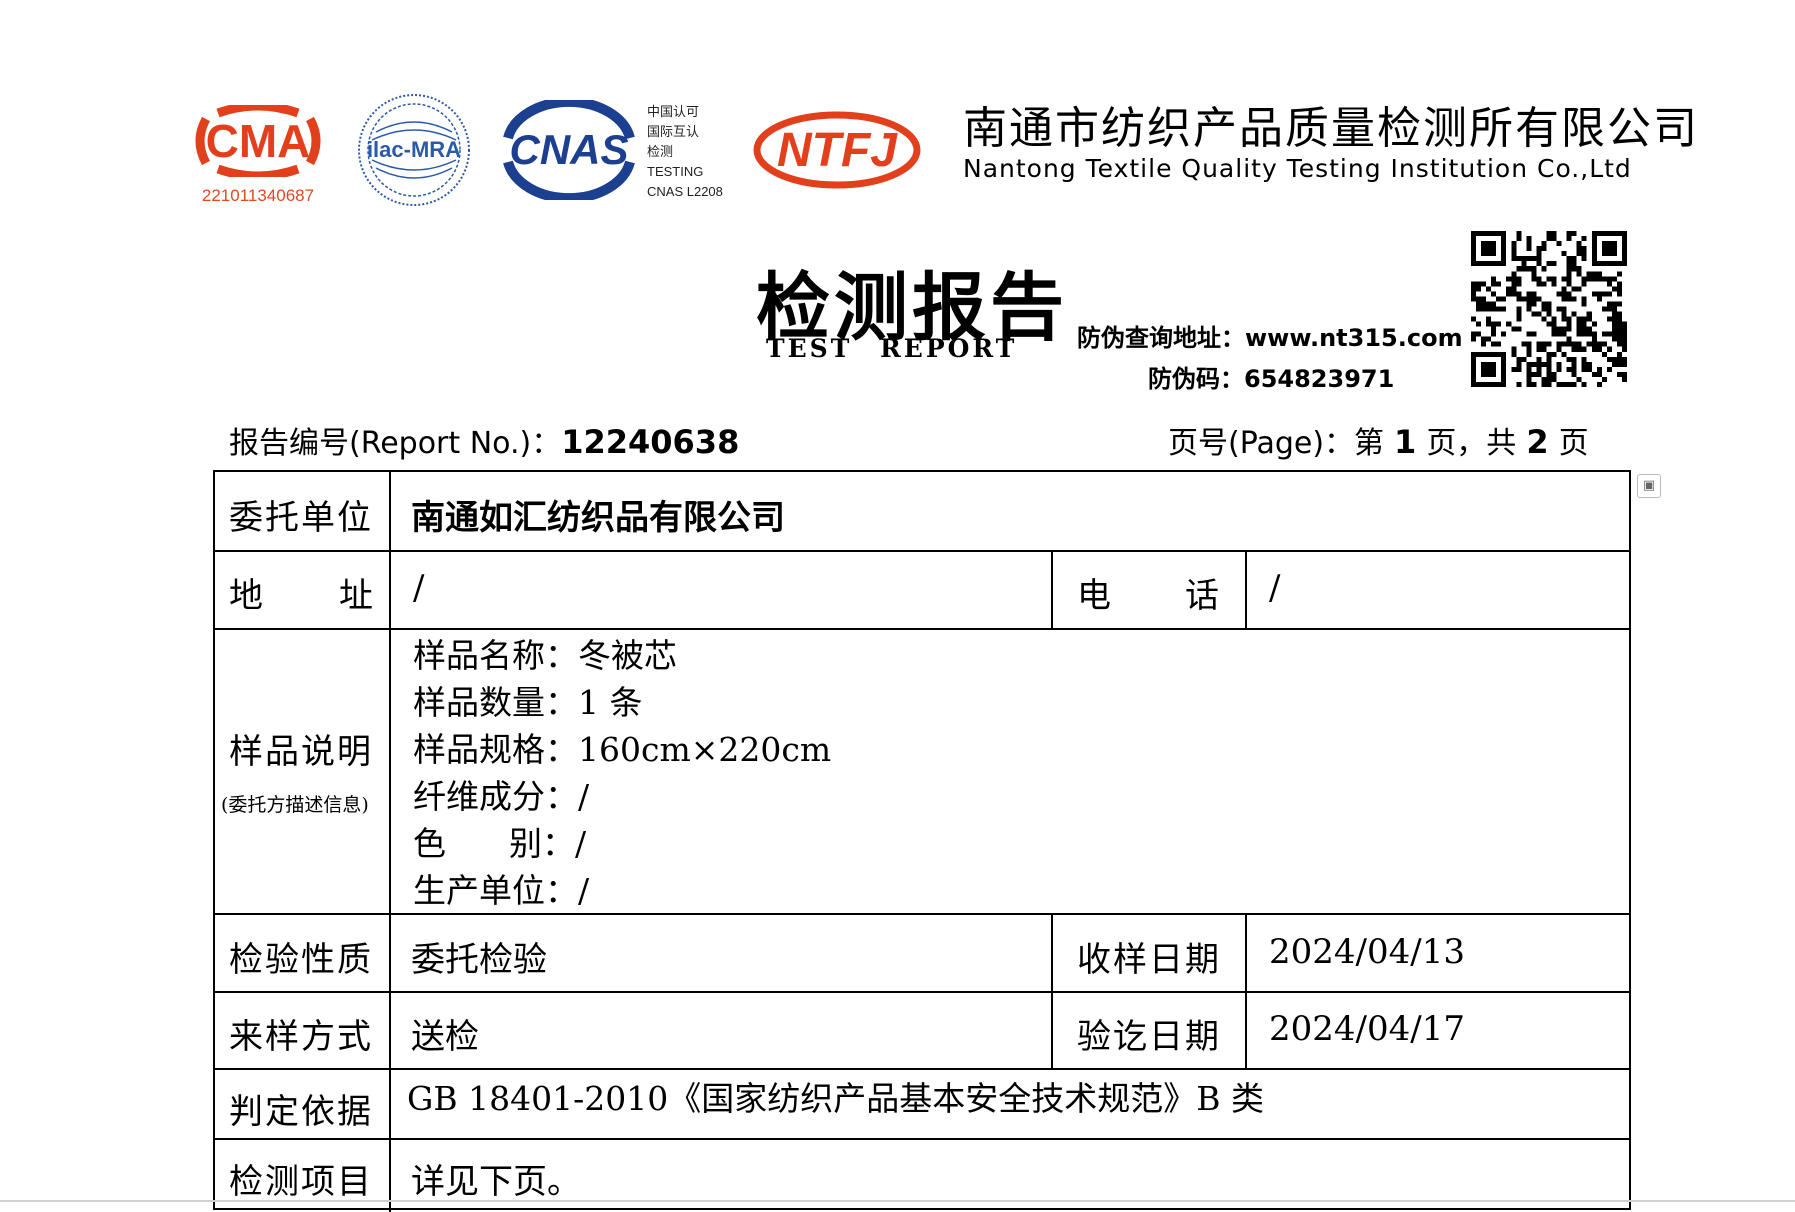 This screenshot has height=1212, width=1795. I want to click on basis-label: 判定依据, so click(301, 1112).